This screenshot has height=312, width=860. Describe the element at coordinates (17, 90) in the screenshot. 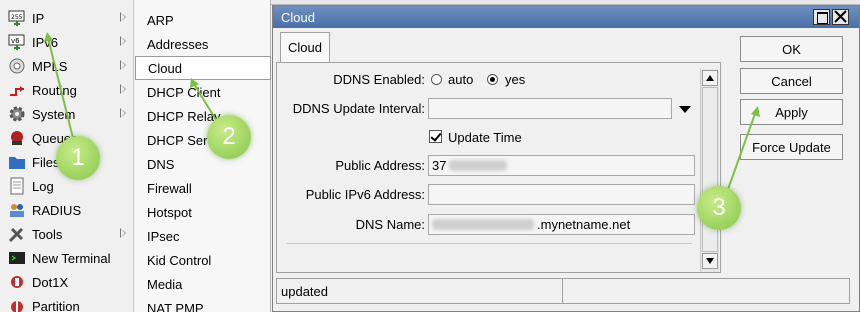

I see `routing-icon` at that location.